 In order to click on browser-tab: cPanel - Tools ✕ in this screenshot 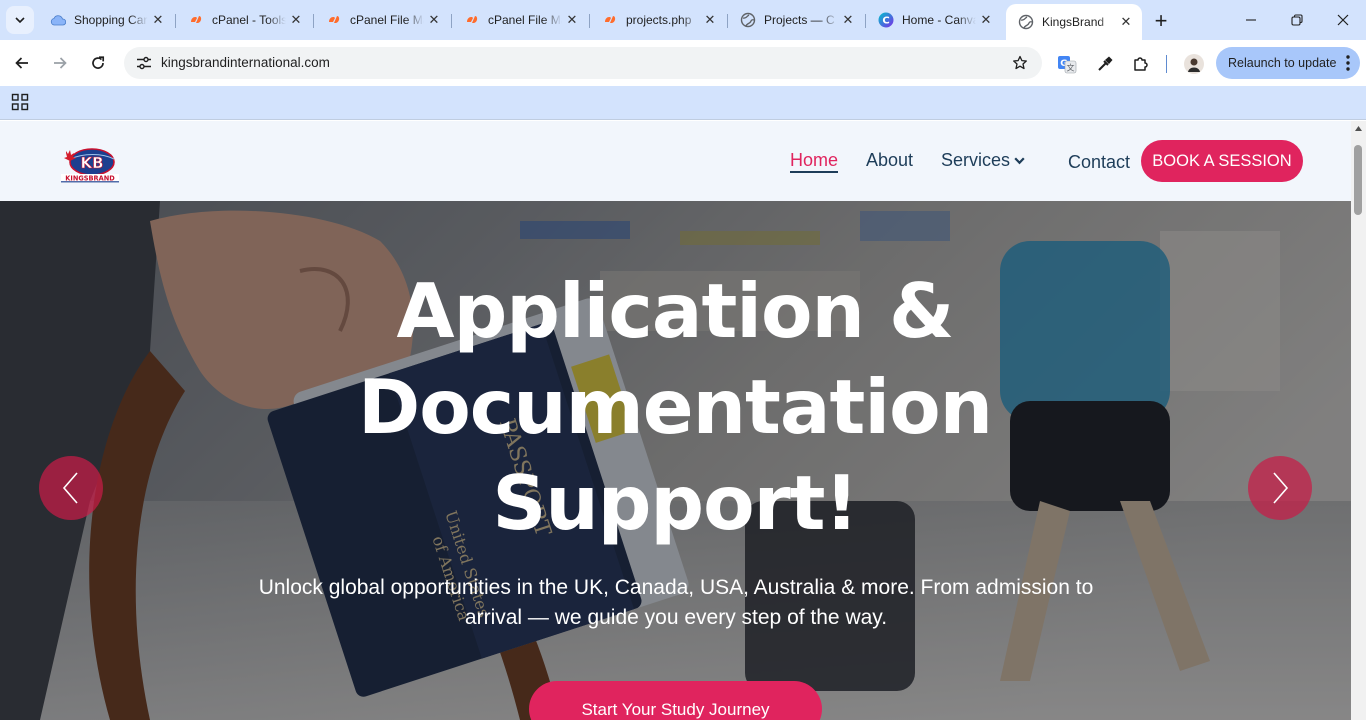, I will do `click(244, 20)`.